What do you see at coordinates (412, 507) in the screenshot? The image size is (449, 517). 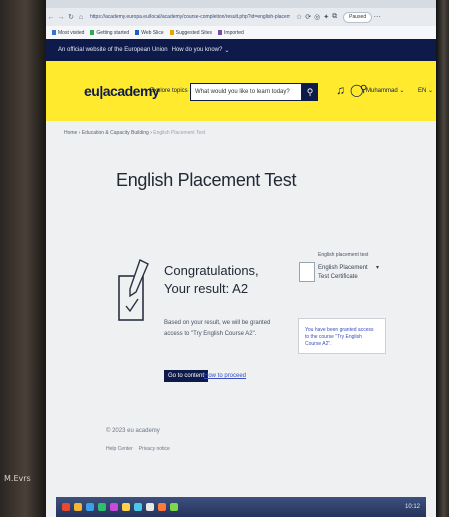 I see `taskbar-clock: 10:12` at bounding box center [412, 507].